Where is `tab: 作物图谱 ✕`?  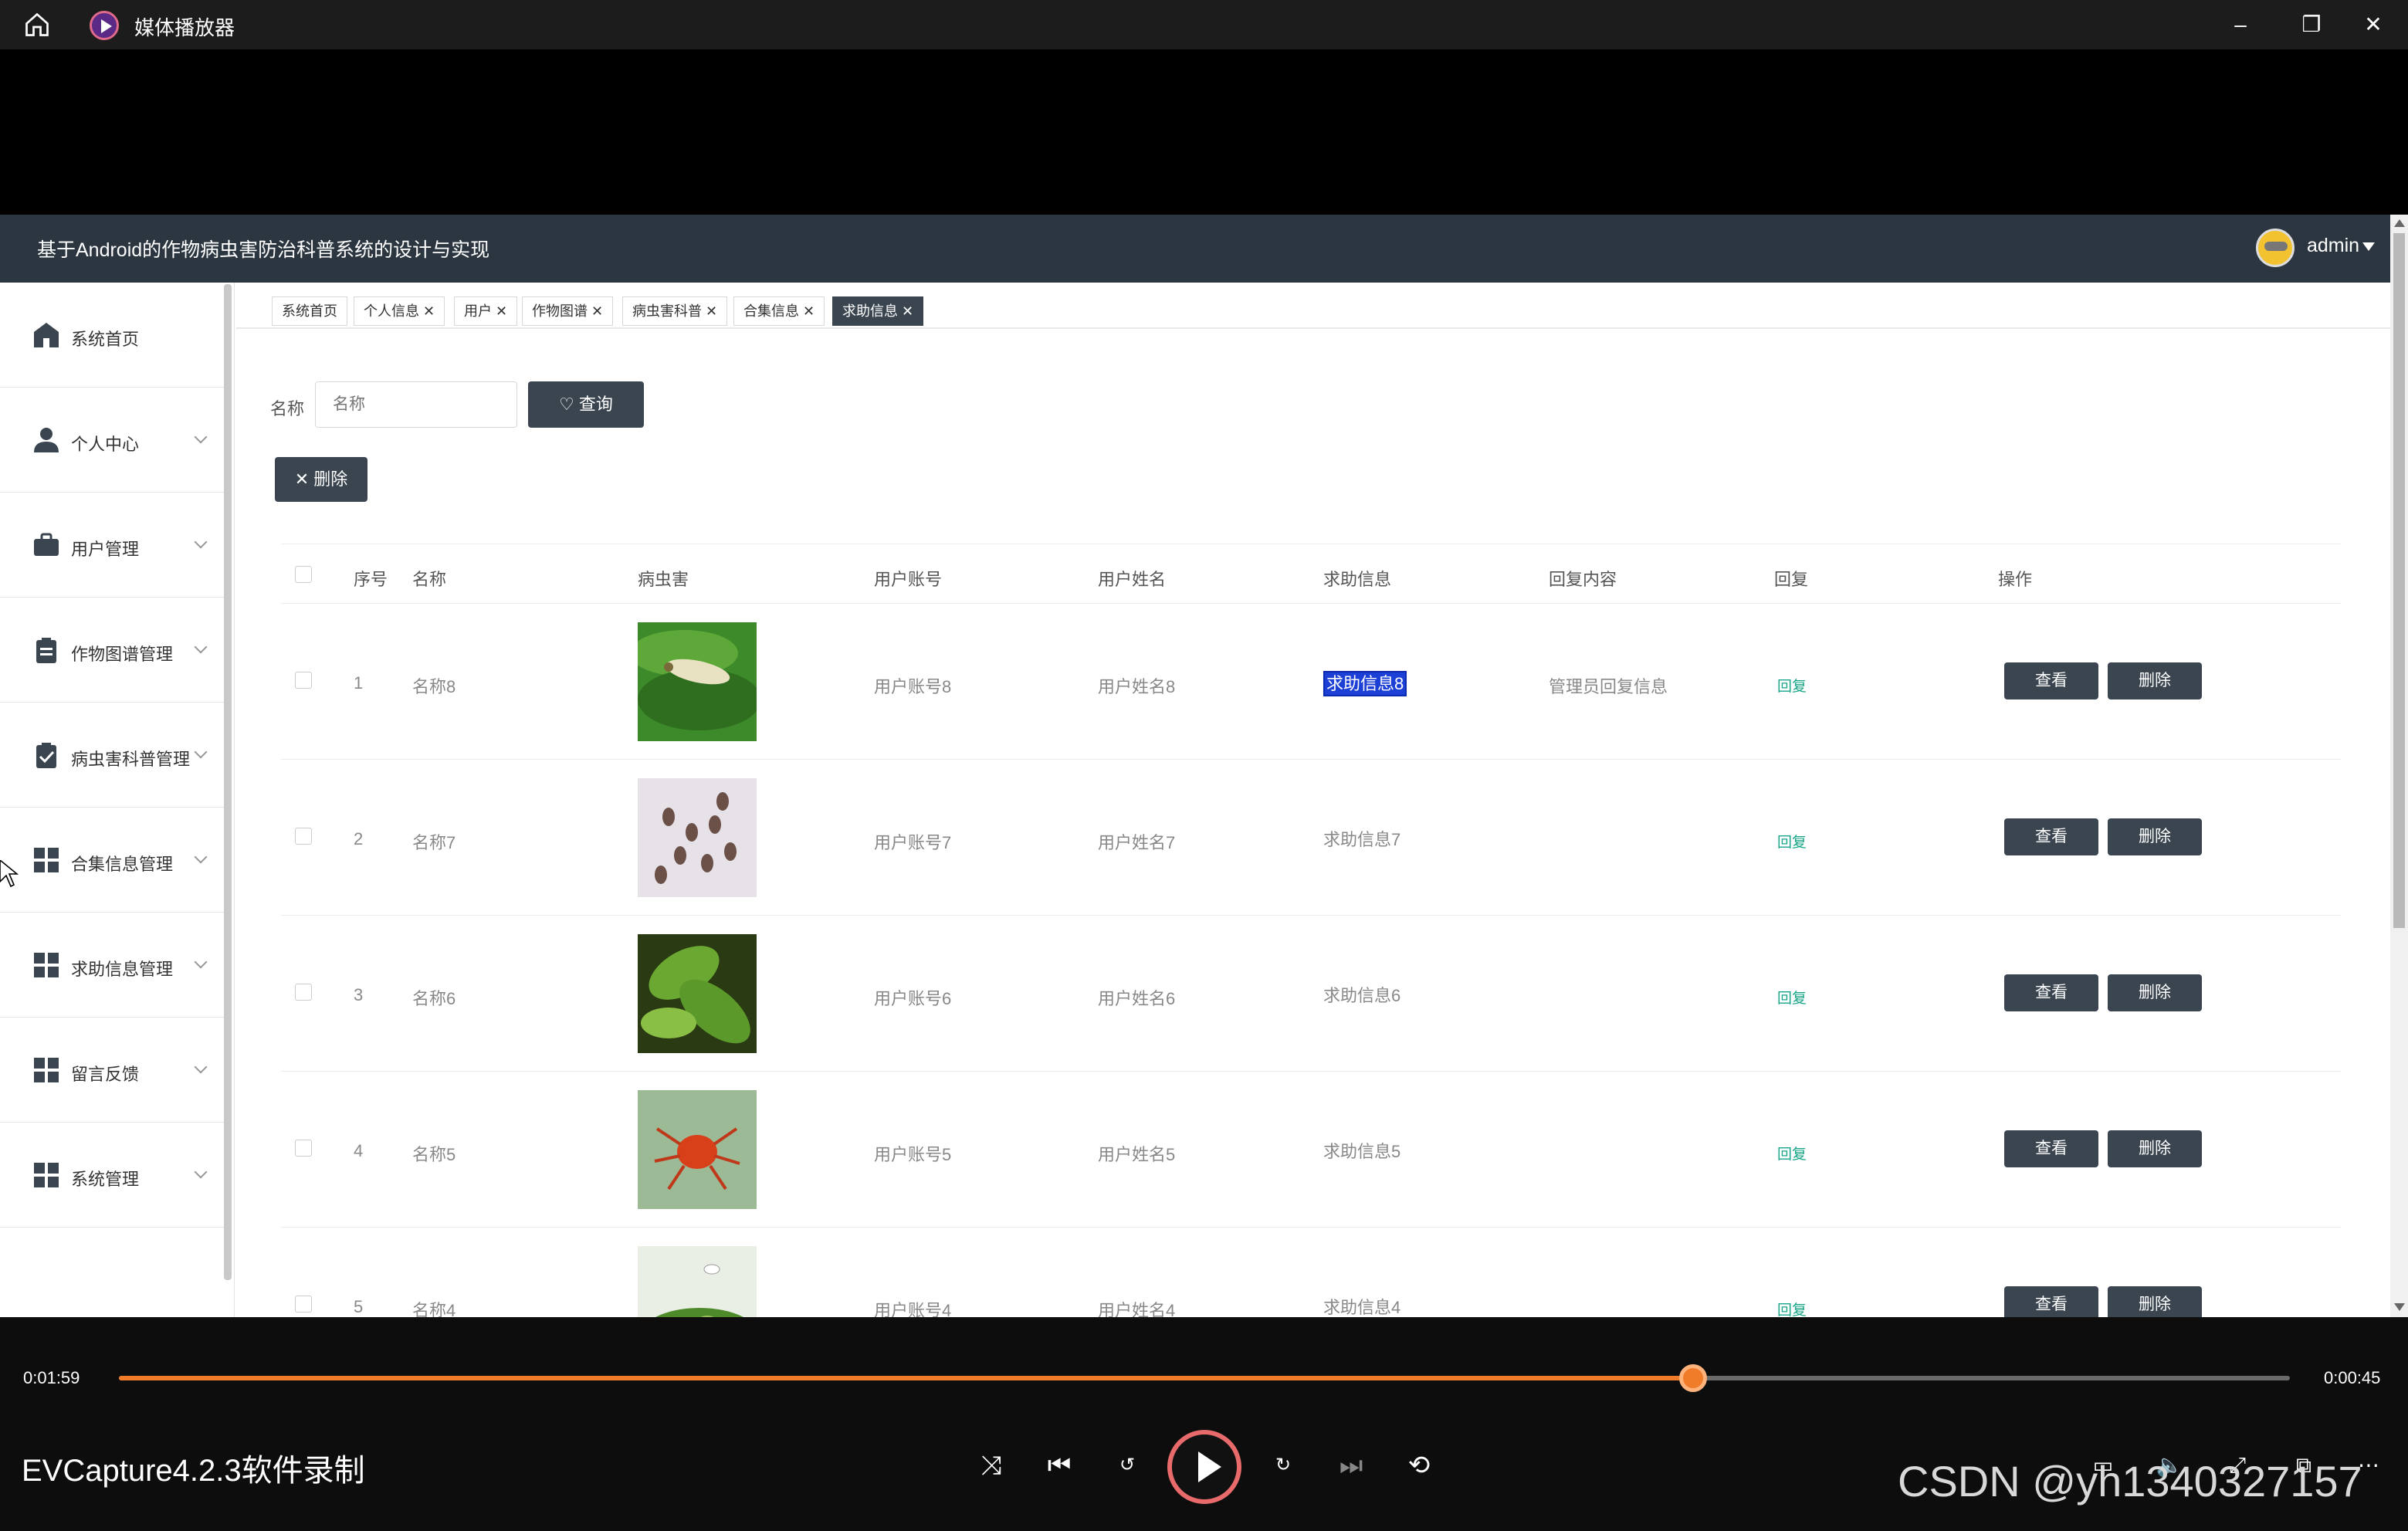 tab: 作物图谱 ✕ is located at coordinates (568, 311).